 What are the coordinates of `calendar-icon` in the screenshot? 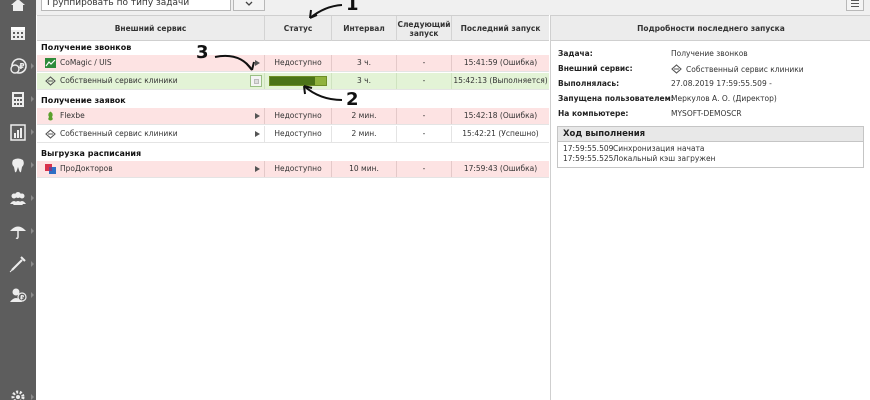 It's located at (18, 33).